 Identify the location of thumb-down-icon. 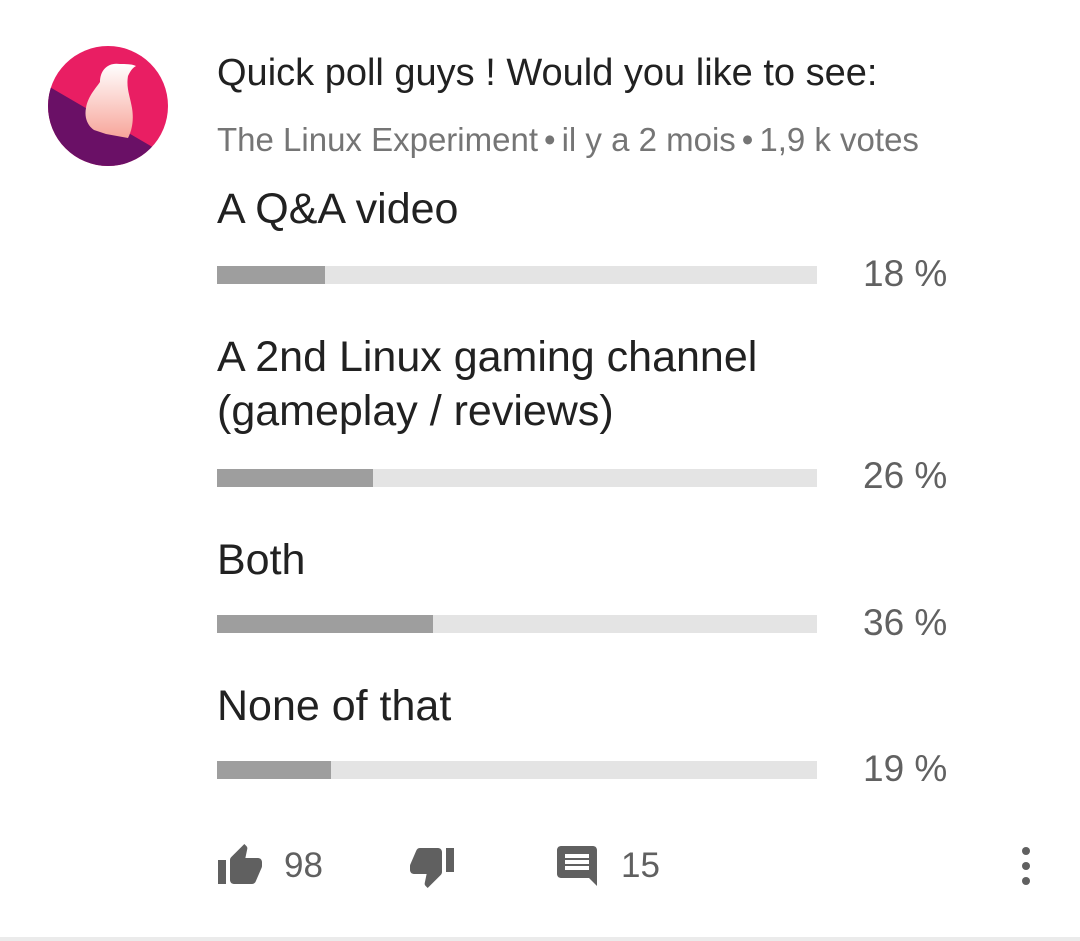
(432, 868).